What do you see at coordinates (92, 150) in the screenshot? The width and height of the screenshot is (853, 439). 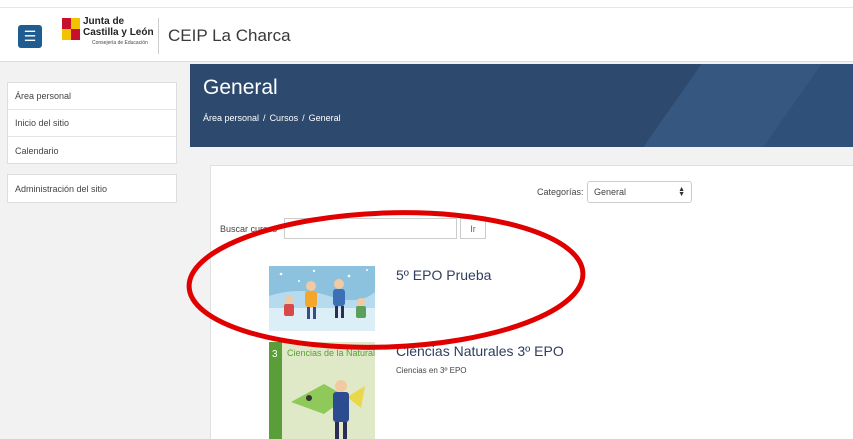 I see `sidebar-item-calendario: Calendario` at bounding box center [92, 150].